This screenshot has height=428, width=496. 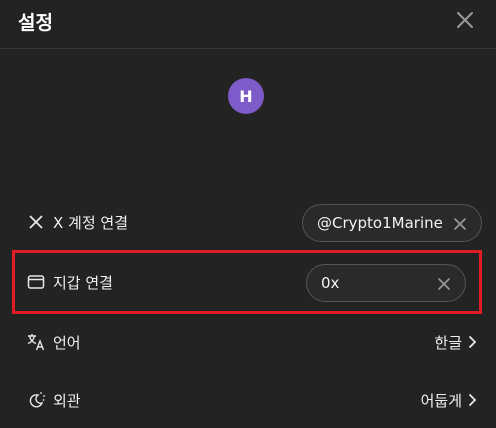 What do you see at coordinates (248, 24) in the screenshot?
I see `settings-header: 설정` at bounding box center [248, 24].